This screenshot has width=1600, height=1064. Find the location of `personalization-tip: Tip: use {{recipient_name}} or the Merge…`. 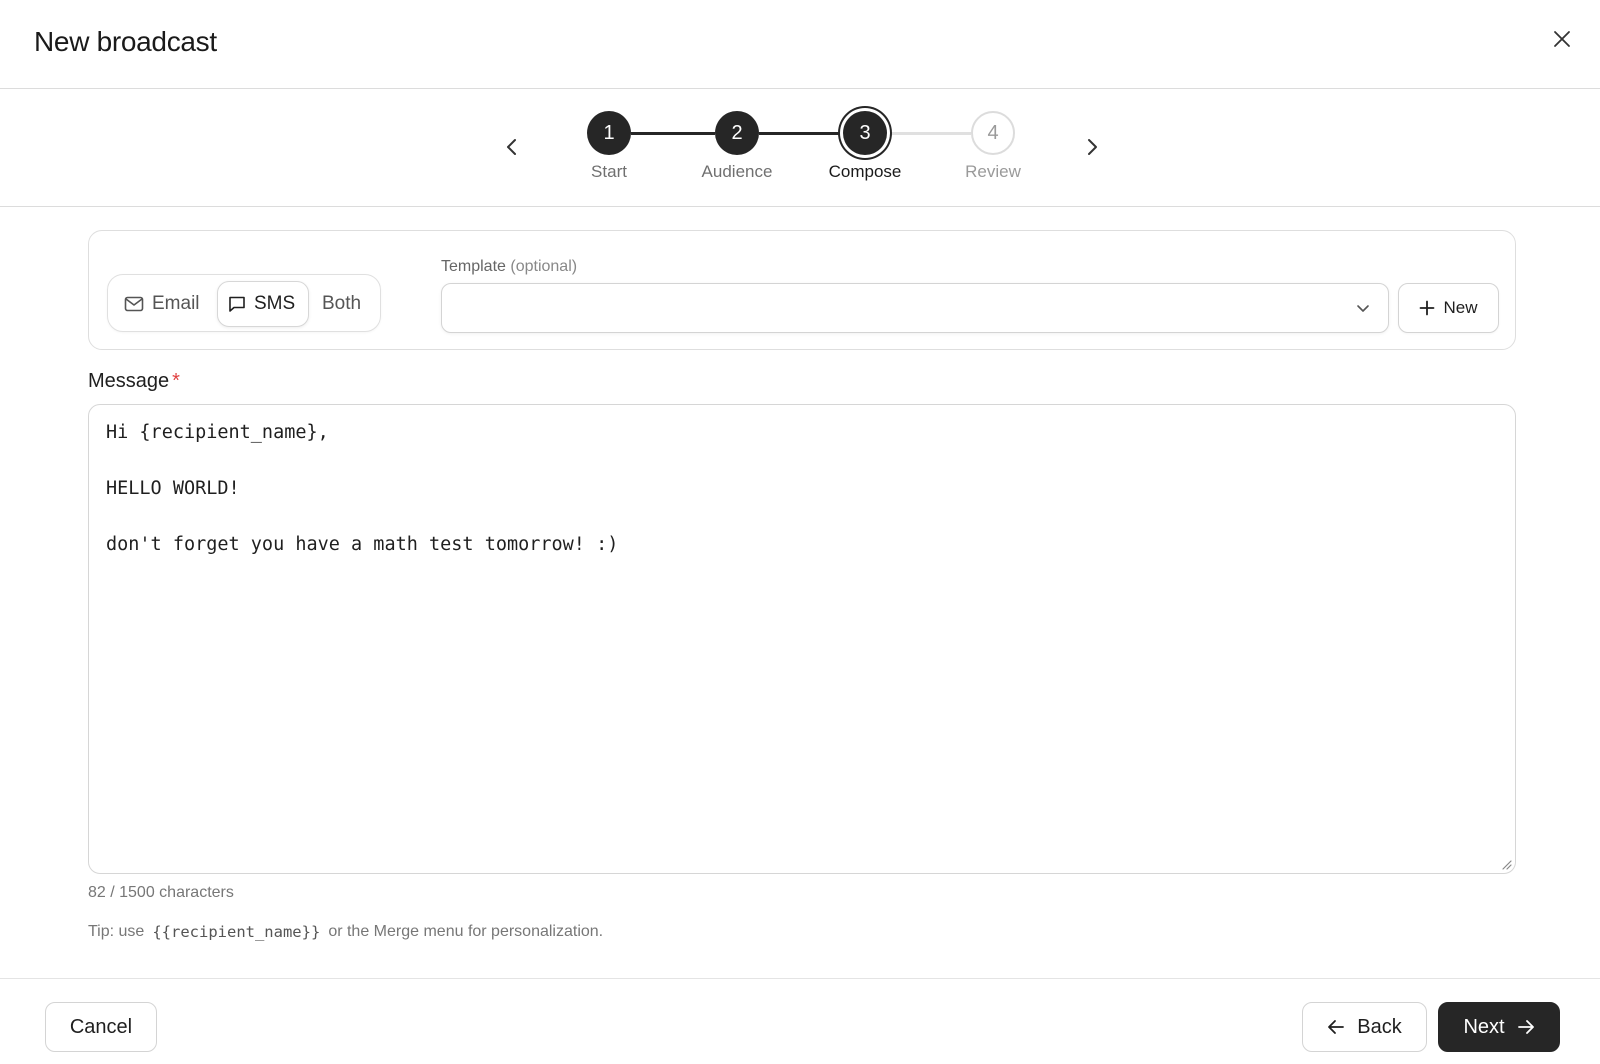

personalization-tip: Tip: use {{recipient_name}} or the Merge… is located at coordinates (345, 932).